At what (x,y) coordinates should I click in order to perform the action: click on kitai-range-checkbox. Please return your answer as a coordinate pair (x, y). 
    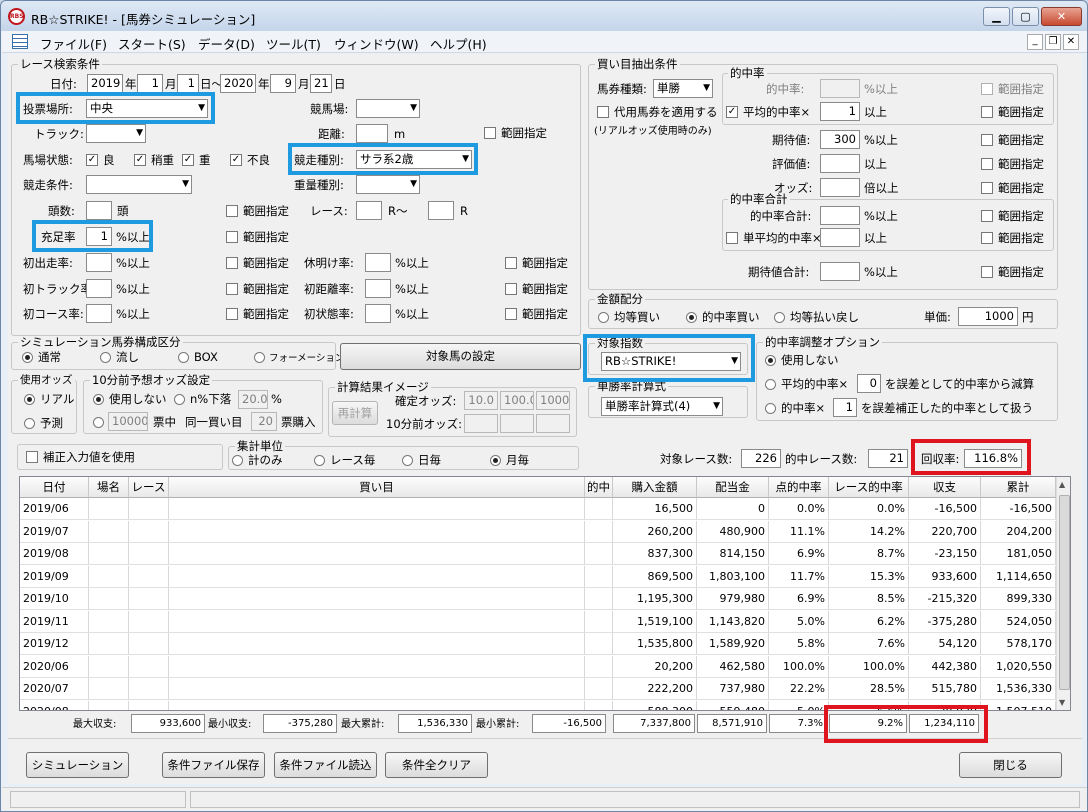
    Looking at the image, I should click on (987, 140).